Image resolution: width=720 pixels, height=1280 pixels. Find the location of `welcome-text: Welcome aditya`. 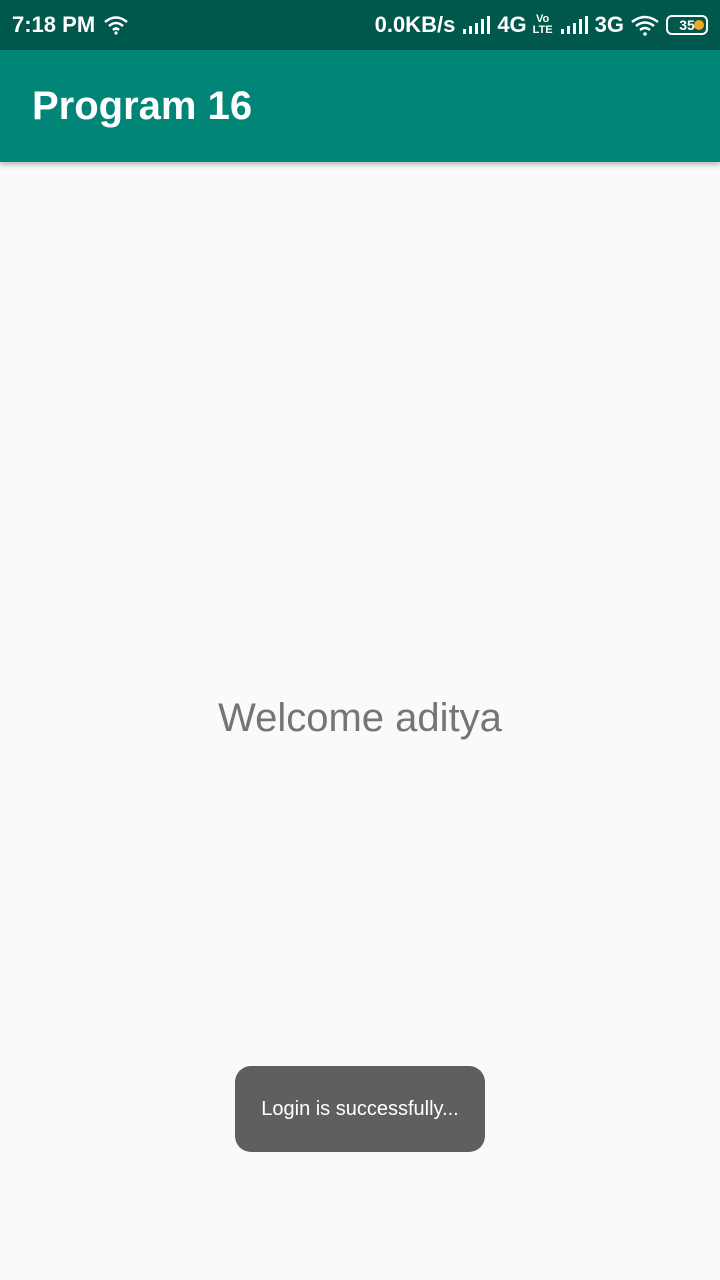

welcome-text: Welcome aditya is located at coordinates (360, 718).